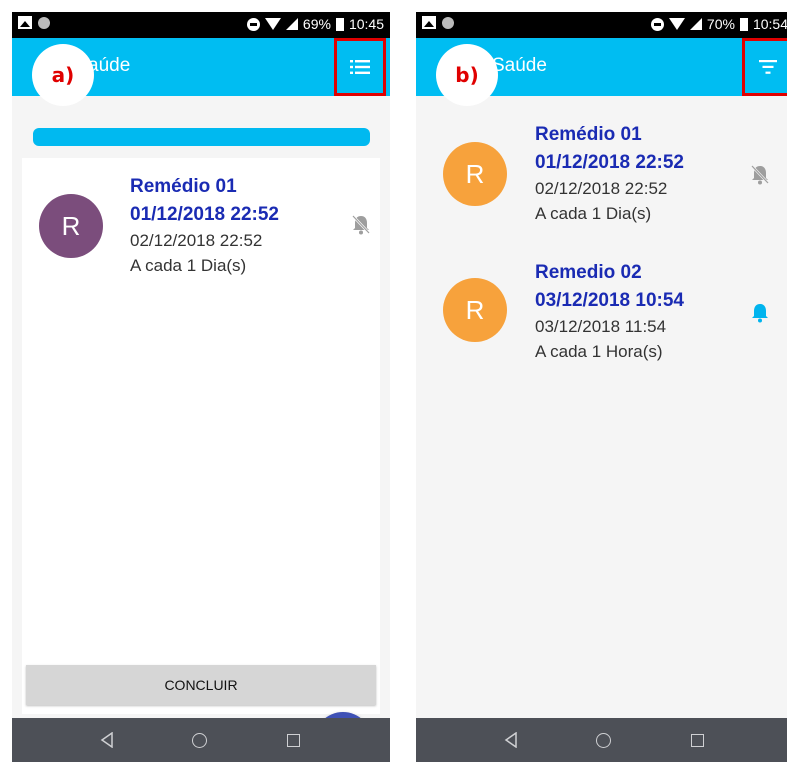 This screenshot has height=762, width=787. What do you see at coordinates (599, 351) in the screenshot?
I see `frequency: A cada 1 Hora(s)` at bounding box center [599, 351].